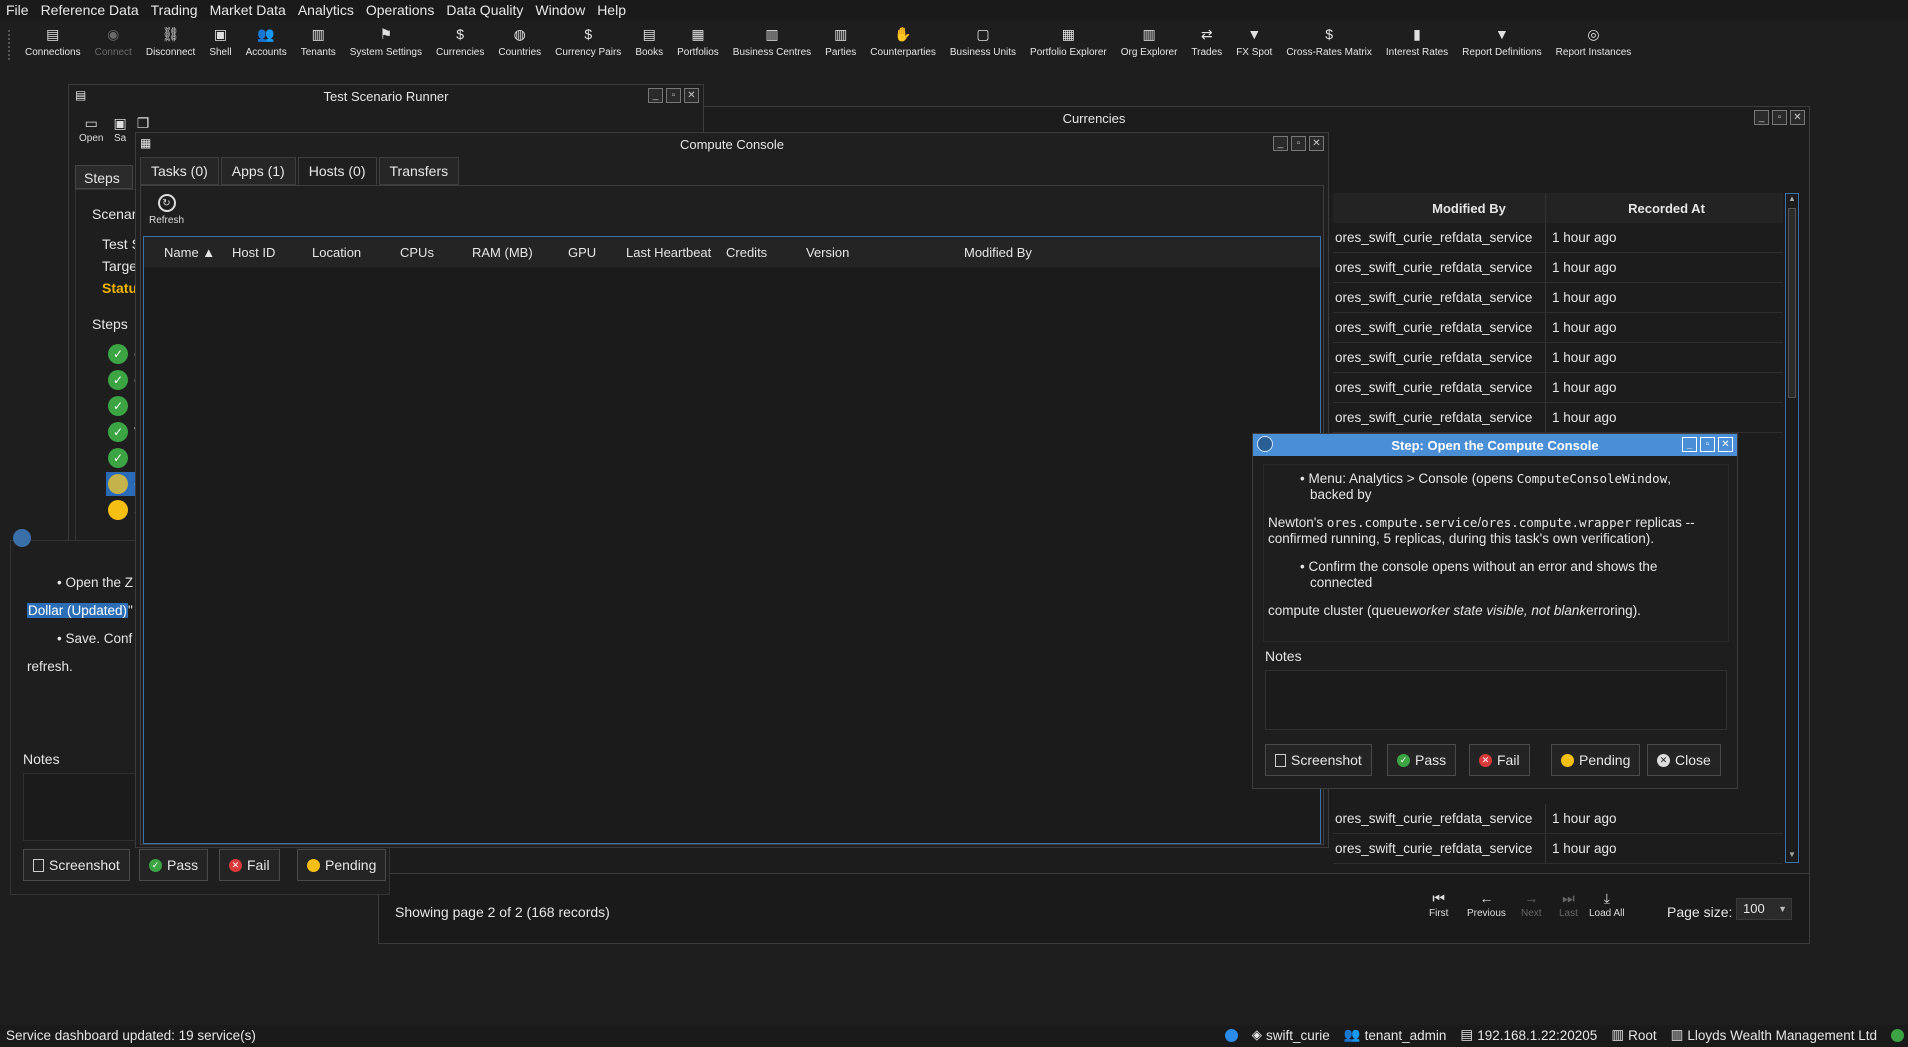 This screenshot has height=1047, width=1908. Describe the element at coordinates (336, 252) in the screenshot. I see `column-header-location: Location` at that location.